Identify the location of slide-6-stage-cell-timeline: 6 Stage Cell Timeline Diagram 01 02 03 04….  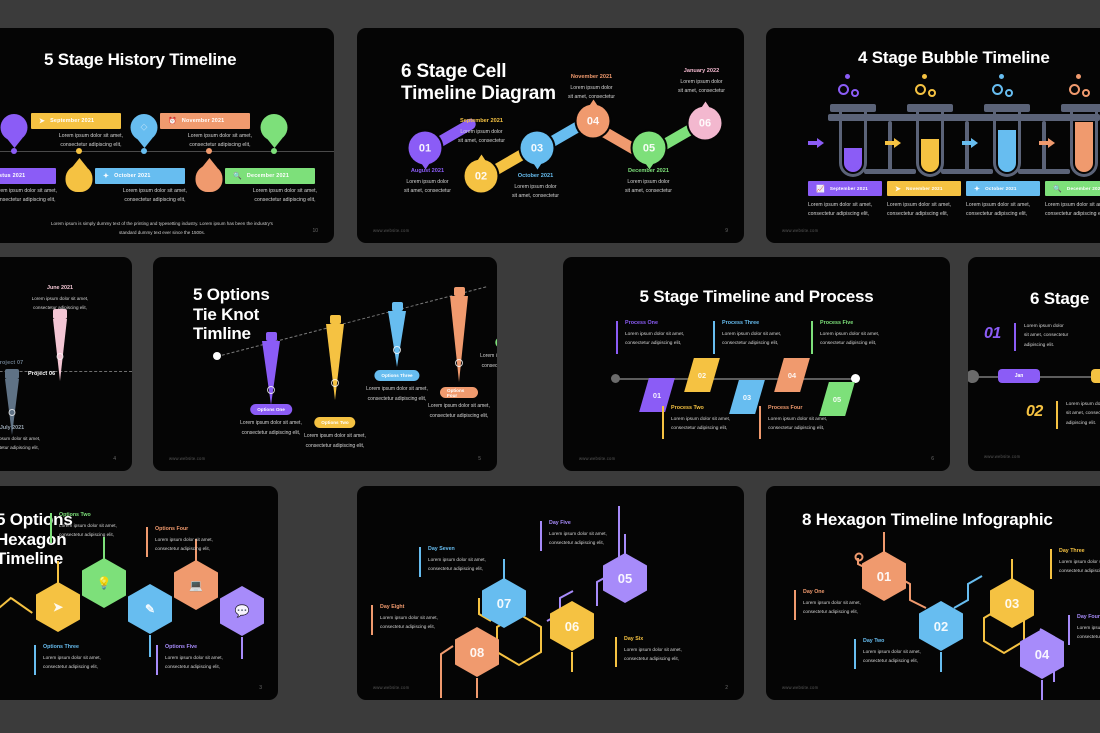
(550, 135).